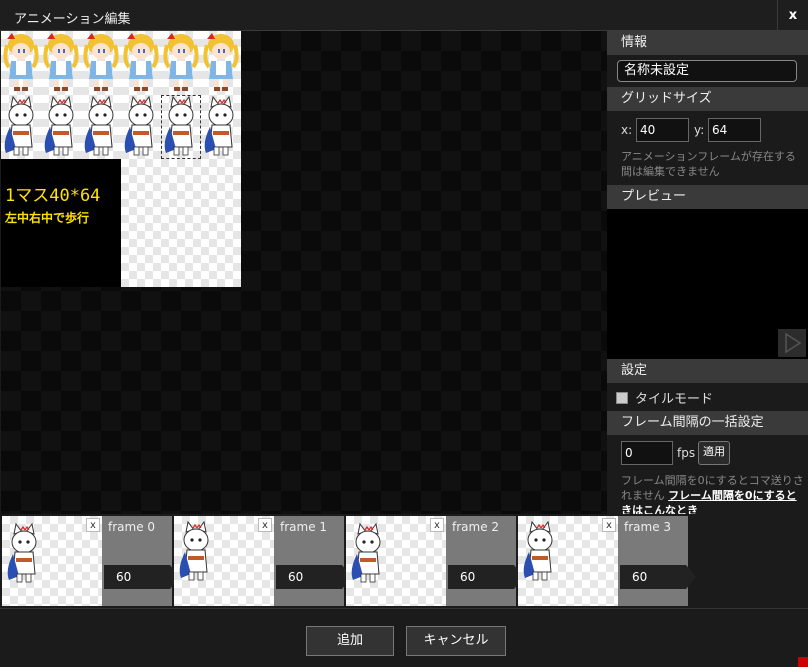 This screenshot has width=808, height=667. What do you see at coordinates (627, 130) in the screenshot?
I see `grid-x-label: x:` at bounding box center [627, 130].